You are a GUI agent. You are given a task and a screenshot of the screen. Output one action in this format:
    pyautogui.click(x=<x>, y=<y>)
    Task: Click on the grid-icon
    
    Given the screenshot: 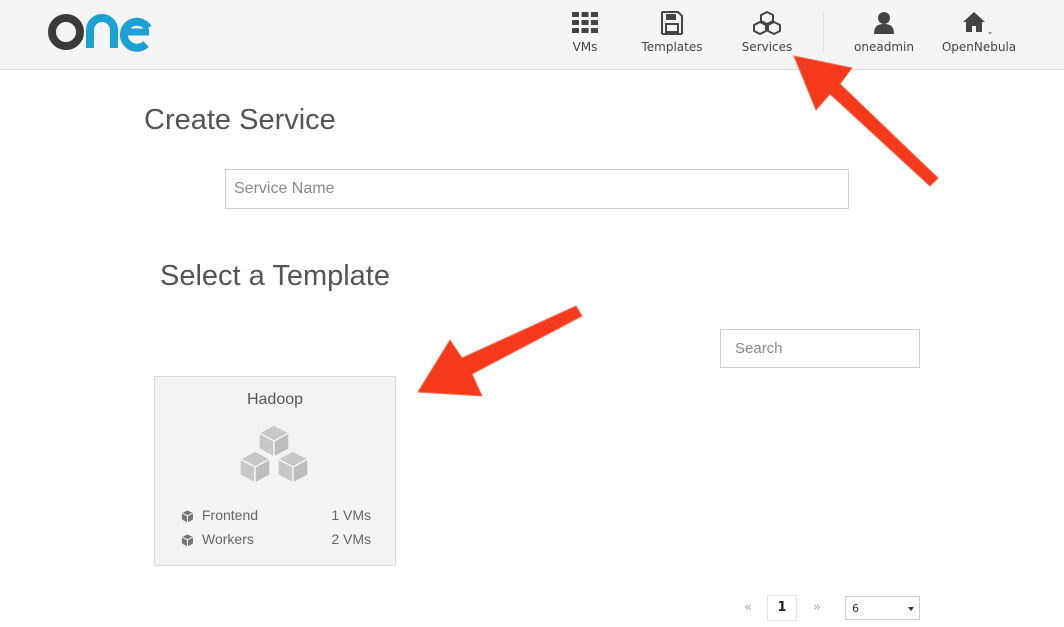 What is the action you would take?
    pyautogui.click(x=585, y=22)
    